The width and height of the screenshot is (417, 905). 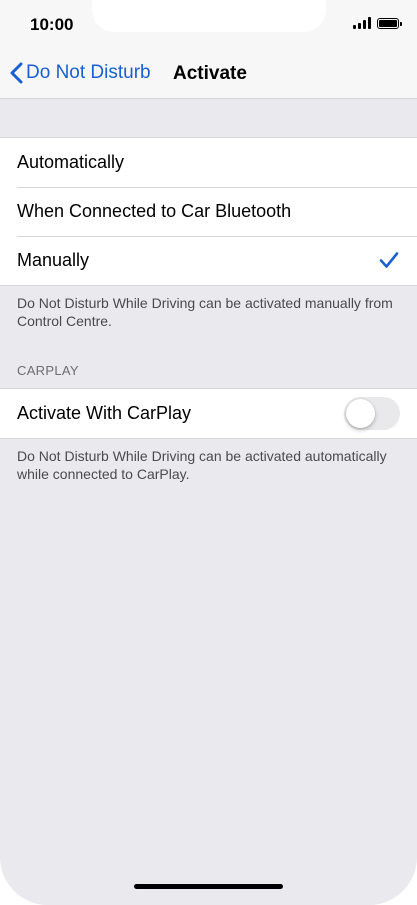 I want to click on status-time: 10:00, so click(x=52, y=24).